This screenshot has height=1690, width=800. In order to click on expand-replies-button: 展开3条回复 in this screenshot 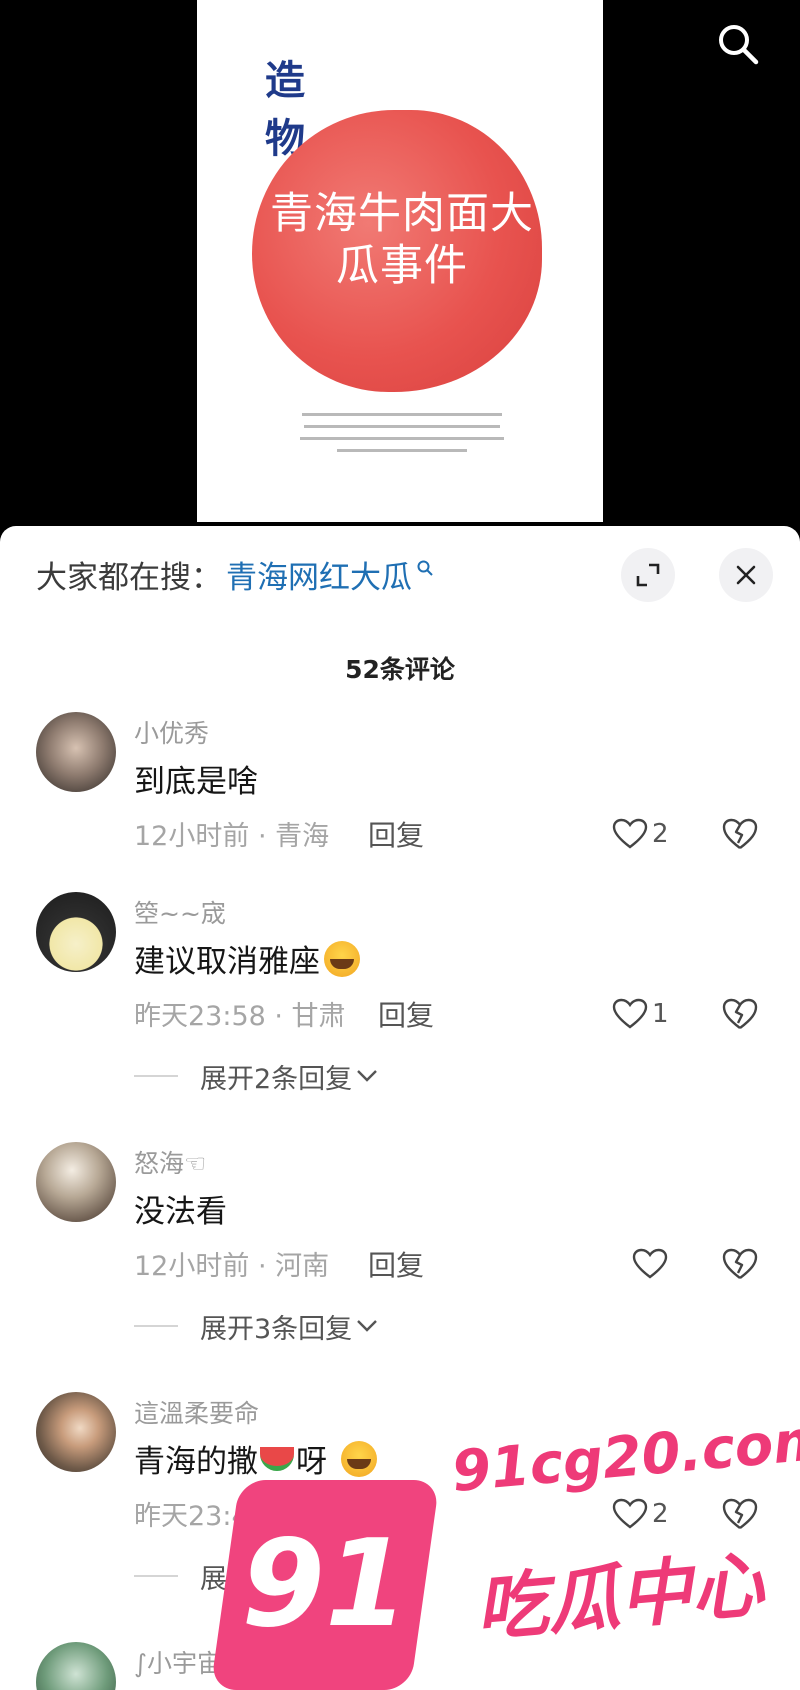, I will do `click(256, 1327)`.